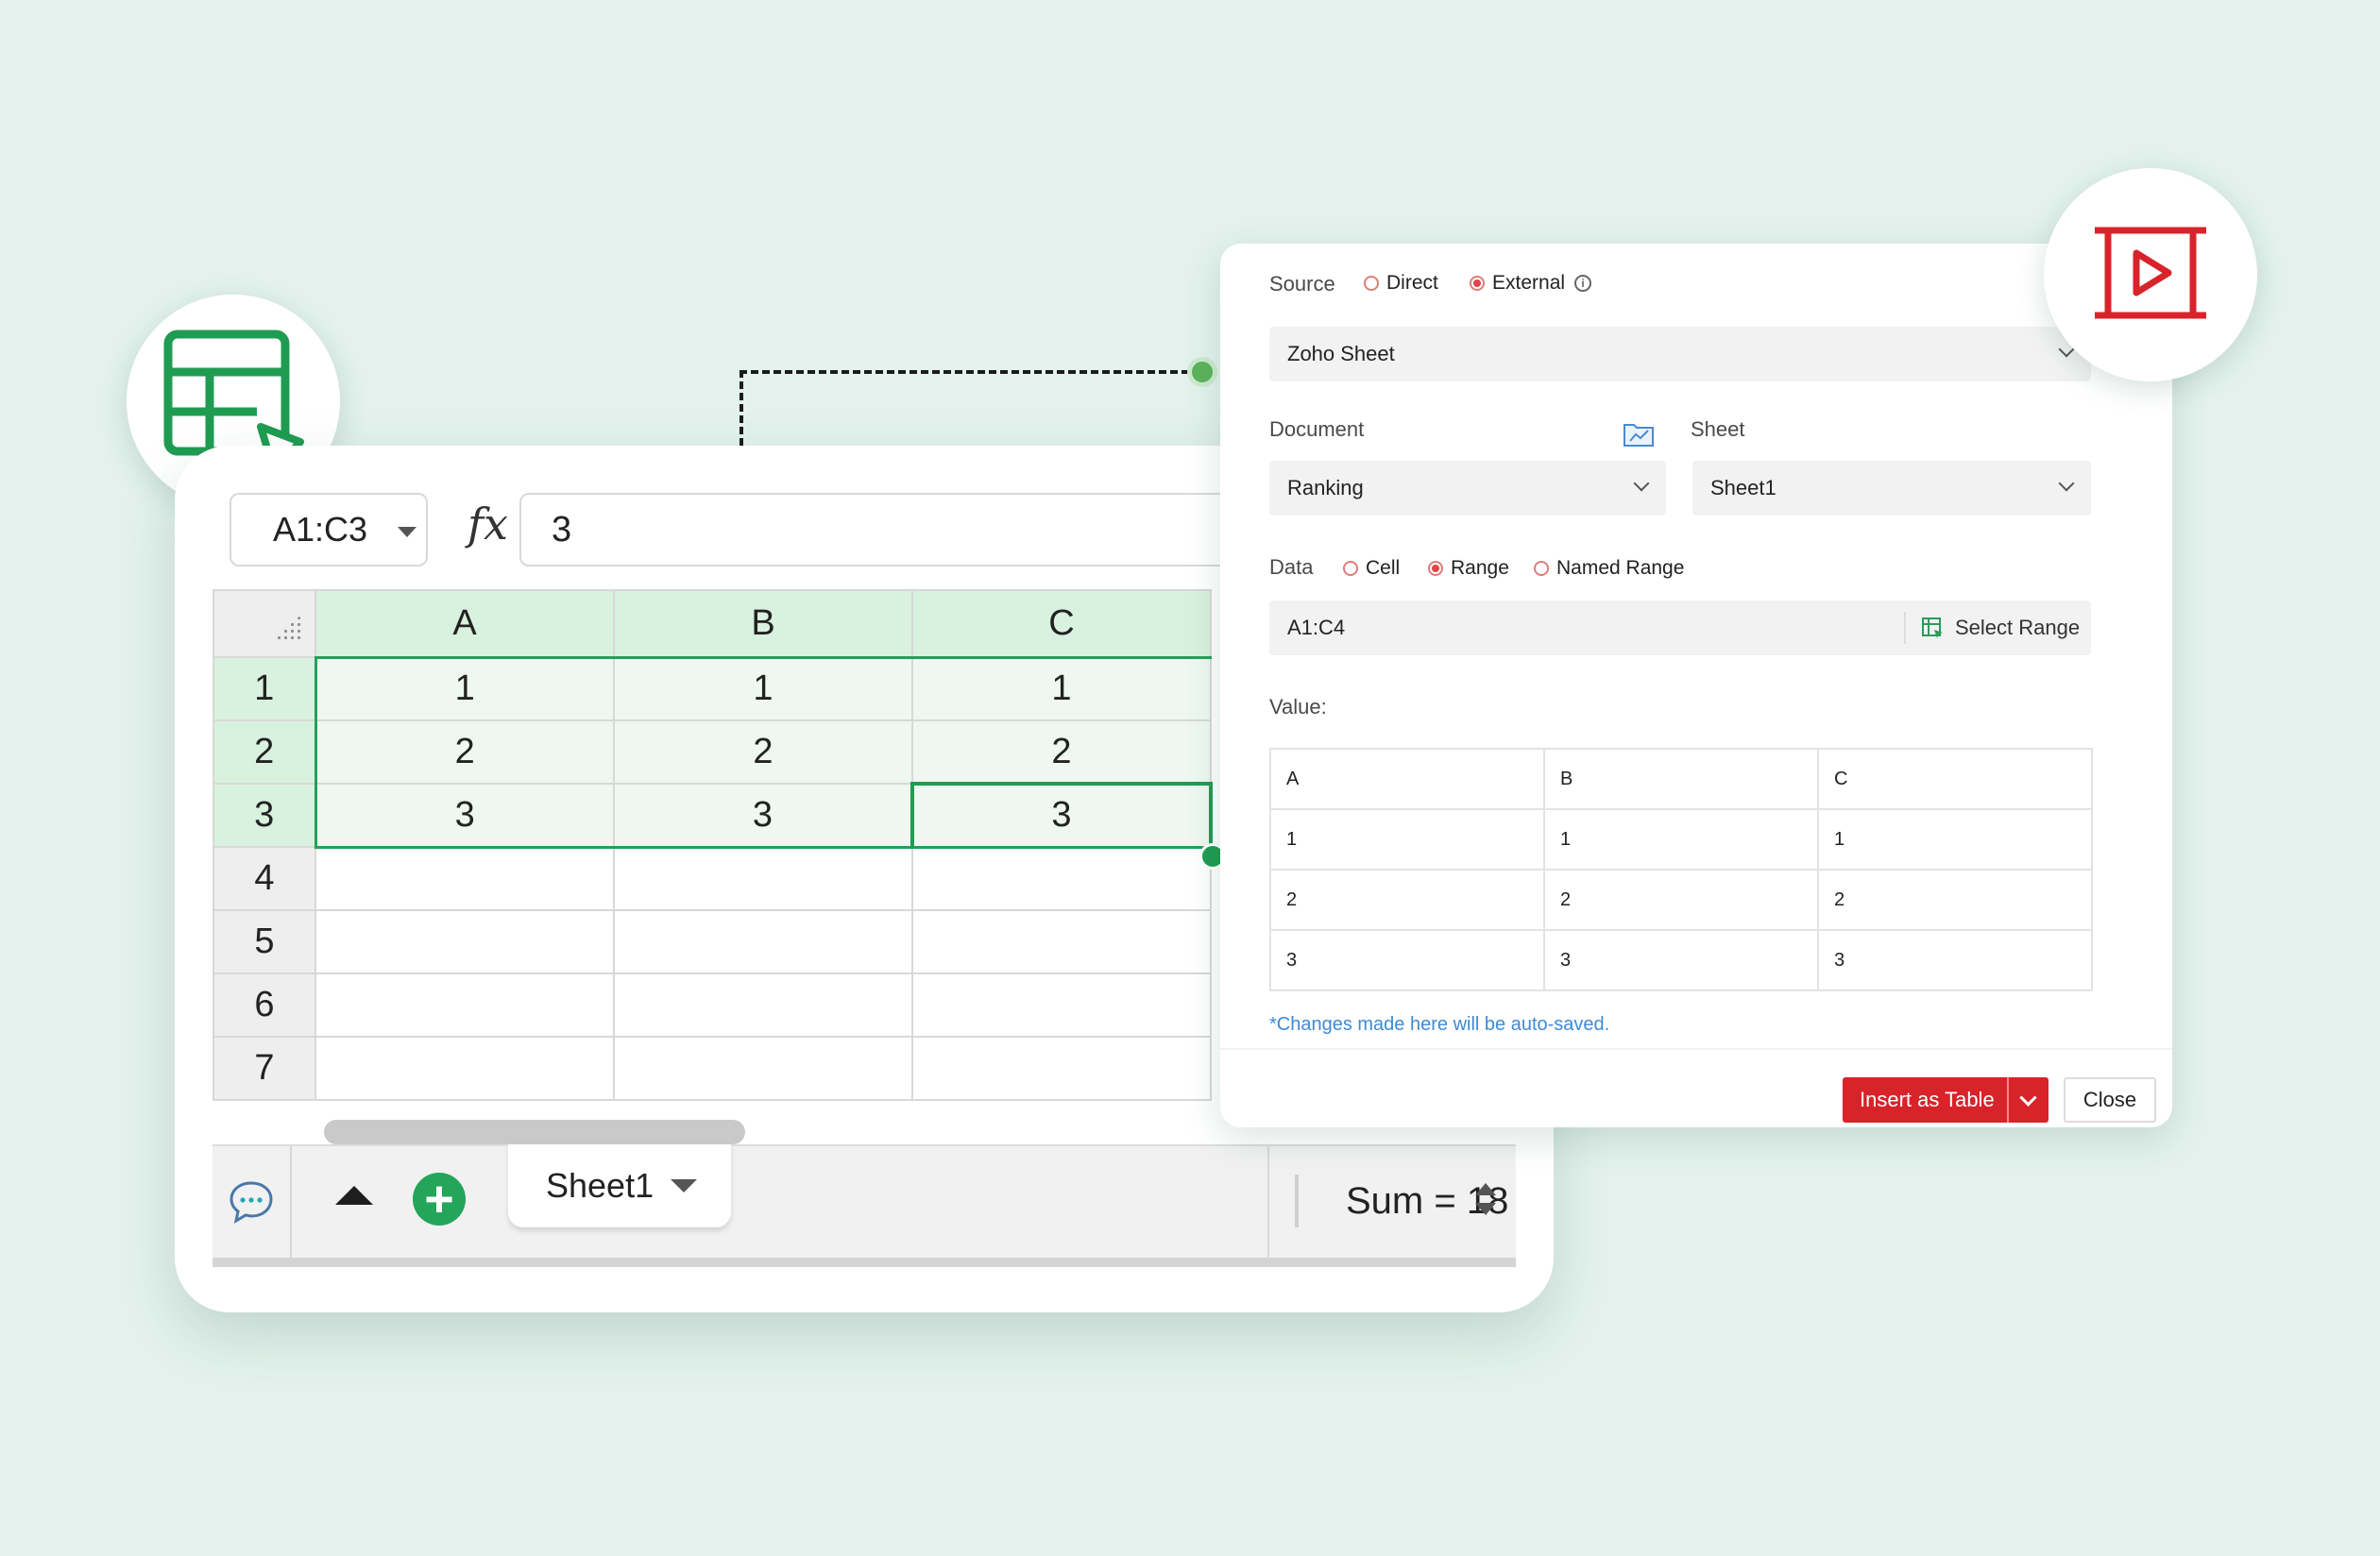 The image size is (2380, 1556). I want to click on cell-b1: 1, so click(763, 688).